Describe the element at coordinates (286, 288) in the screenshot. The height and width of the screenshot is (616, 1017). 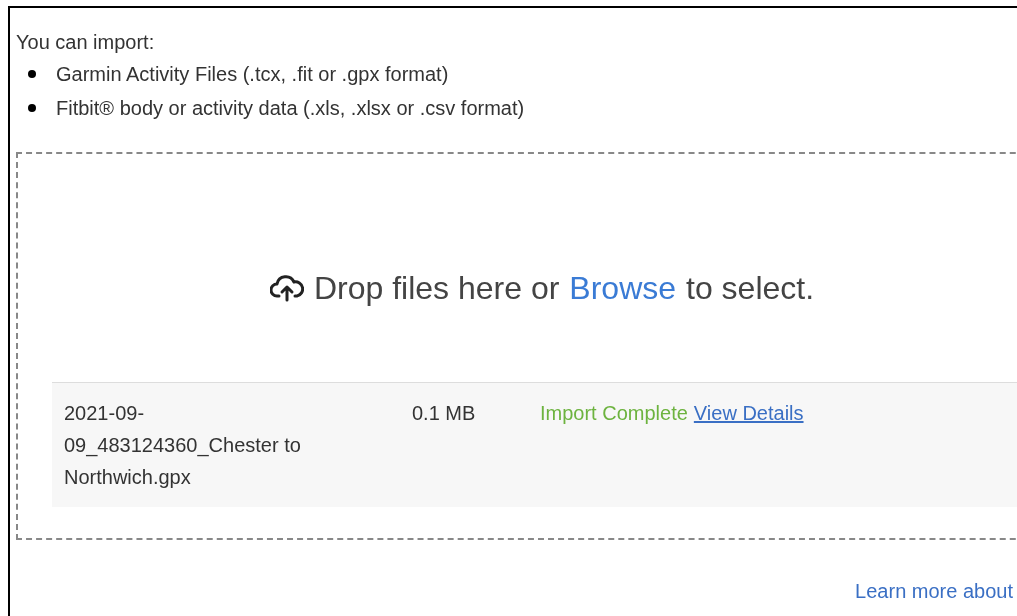
I see `cloud-upload-icon` at that location.